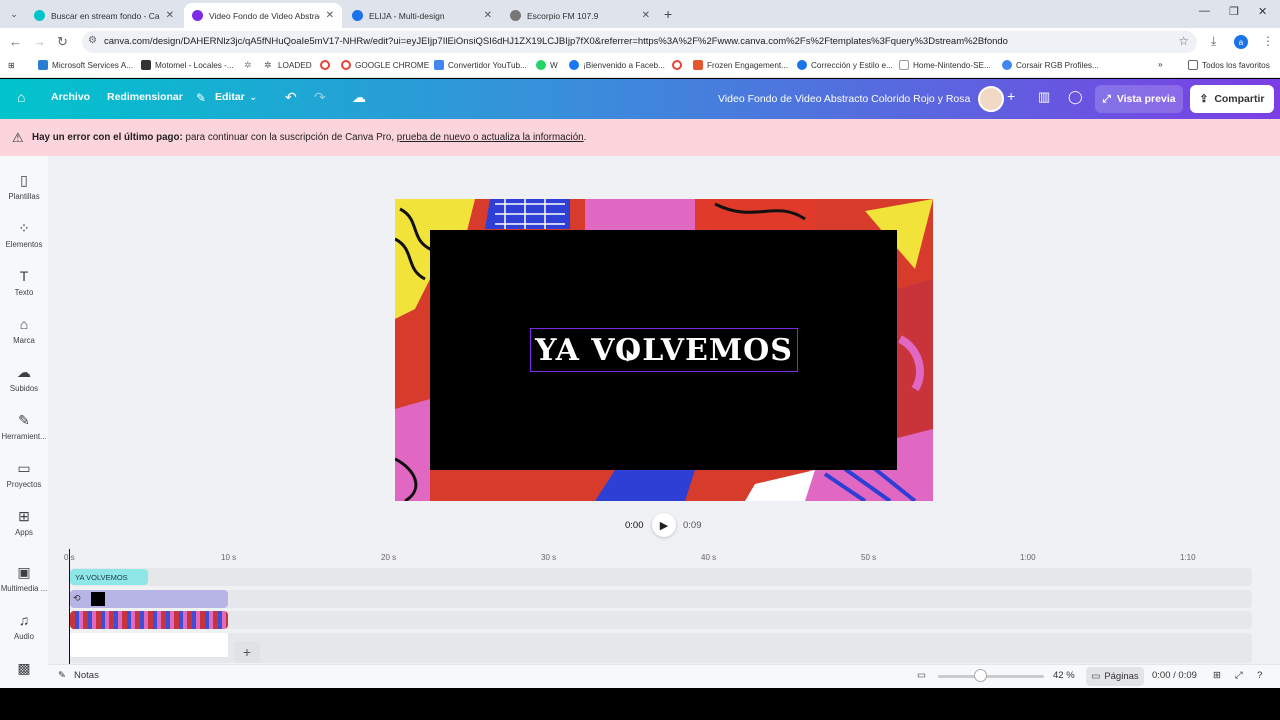  Describe the element at coordinates (24, 522) in the screenshot. I see `sidebar-item-apps: ⊞ Apps` at that location.